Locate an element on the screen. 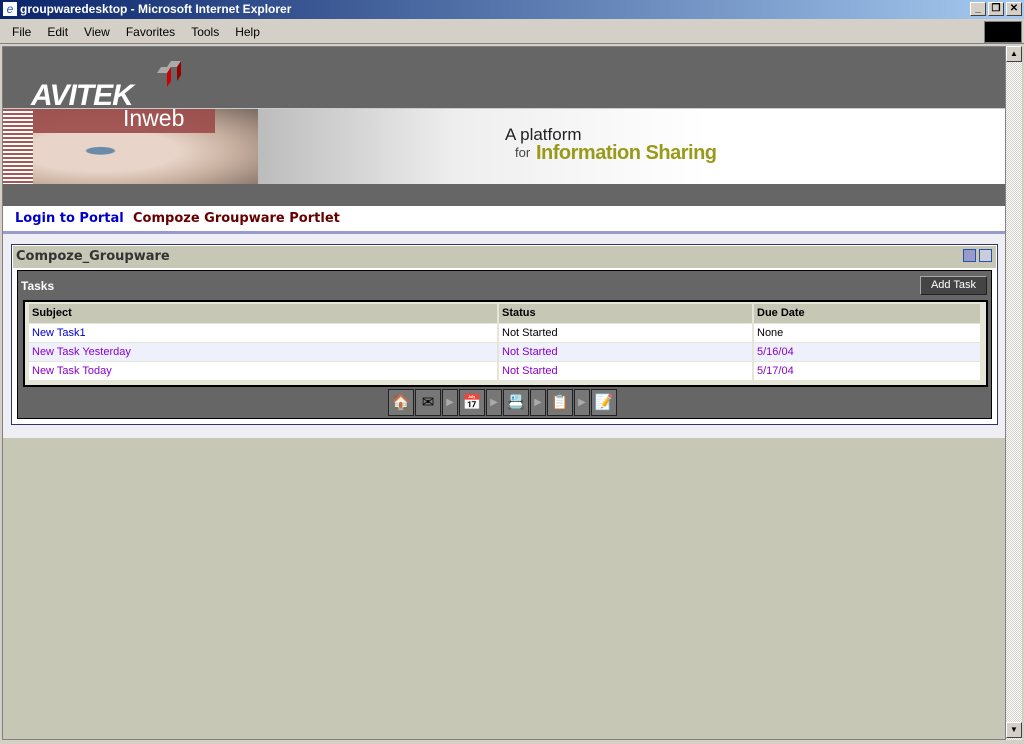 The height and width of the screenshot is (744, 1024). task-due-date: 5/17/04 is located at coordinates (775, 371).